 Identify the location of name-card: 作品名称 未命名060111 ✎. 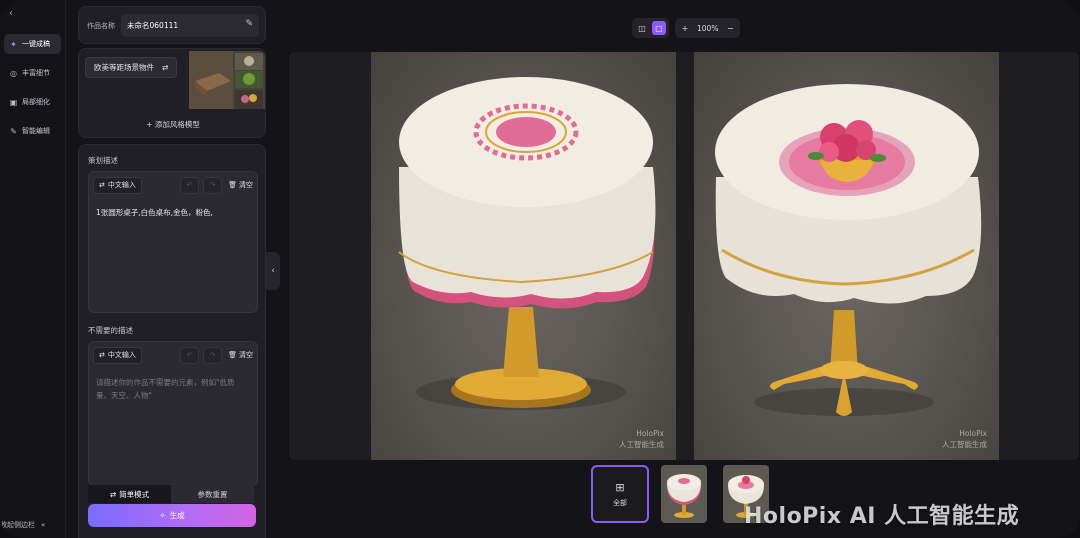
(172, 25).